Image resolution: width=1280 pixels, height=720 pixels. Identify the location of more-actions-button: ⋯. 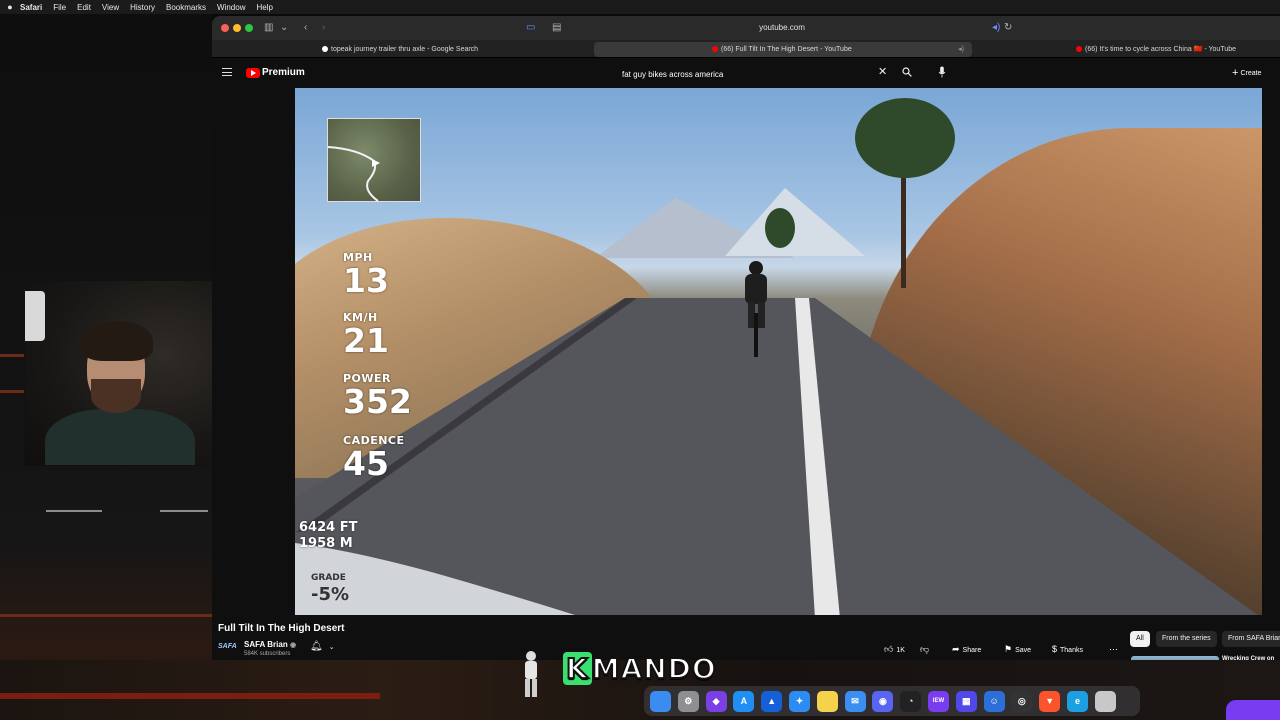
(1115, 649).